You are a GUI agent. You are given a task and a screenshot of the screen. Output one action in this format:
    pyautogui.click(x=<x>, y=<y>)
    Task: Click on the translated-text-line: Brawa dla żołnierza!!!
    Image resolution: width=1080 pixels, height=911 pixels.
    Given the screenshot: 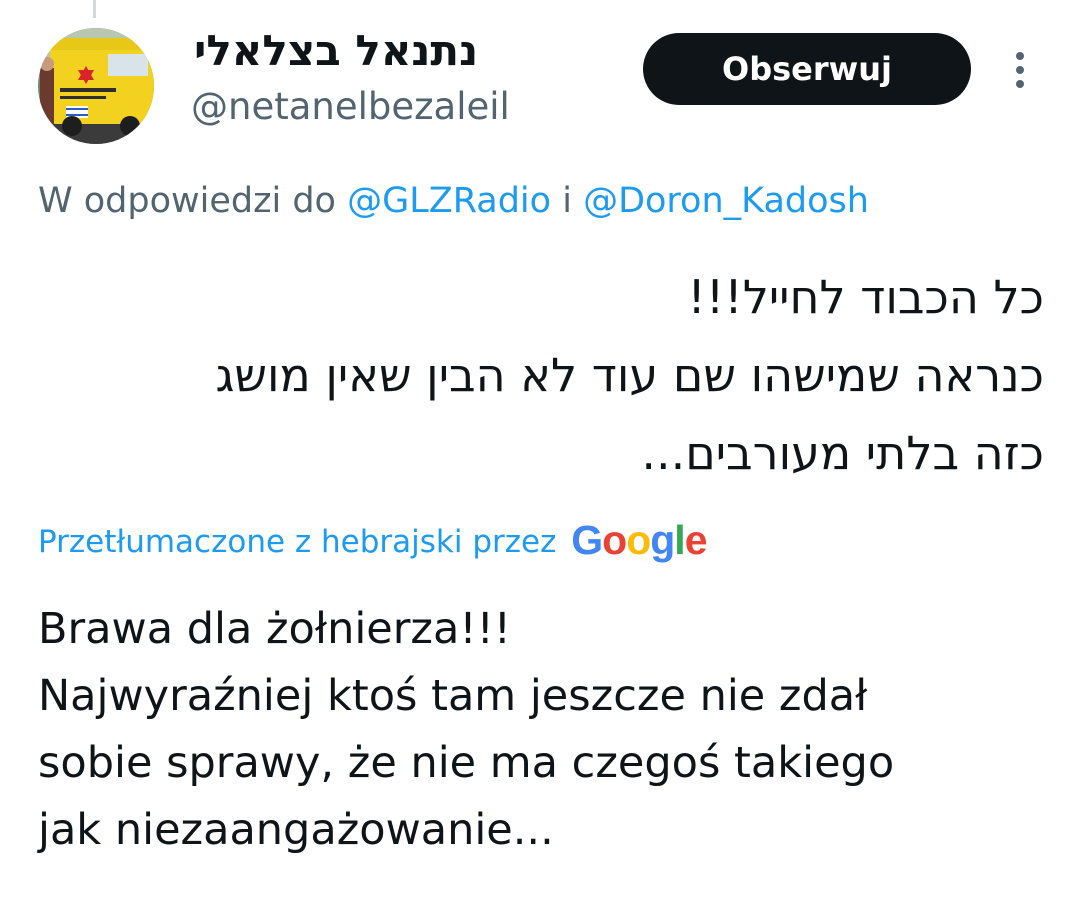 What is the action you would take?
    pyautogui.click(x=275, y=629)
    